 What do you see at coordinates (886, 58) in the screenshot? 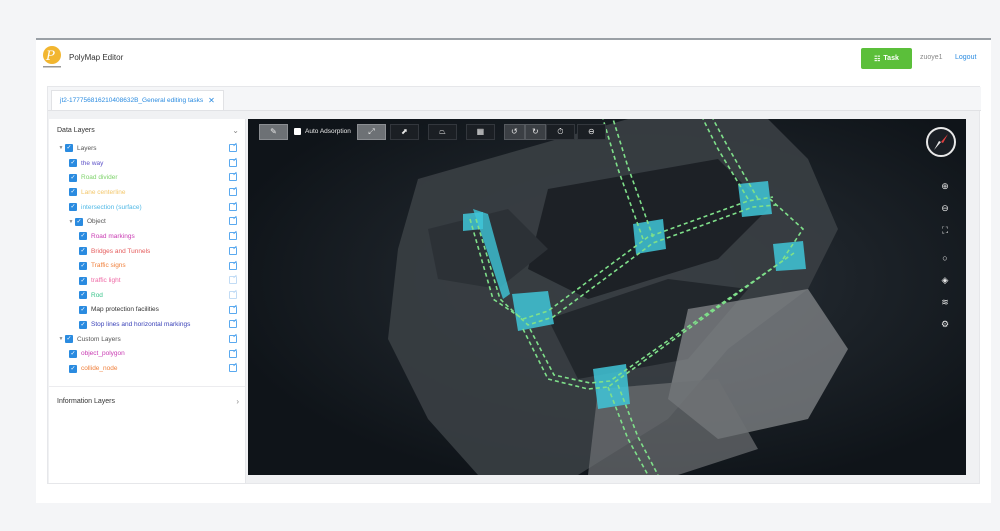
I see `task-button: ☷ Task` at bounding box center [886, 58].